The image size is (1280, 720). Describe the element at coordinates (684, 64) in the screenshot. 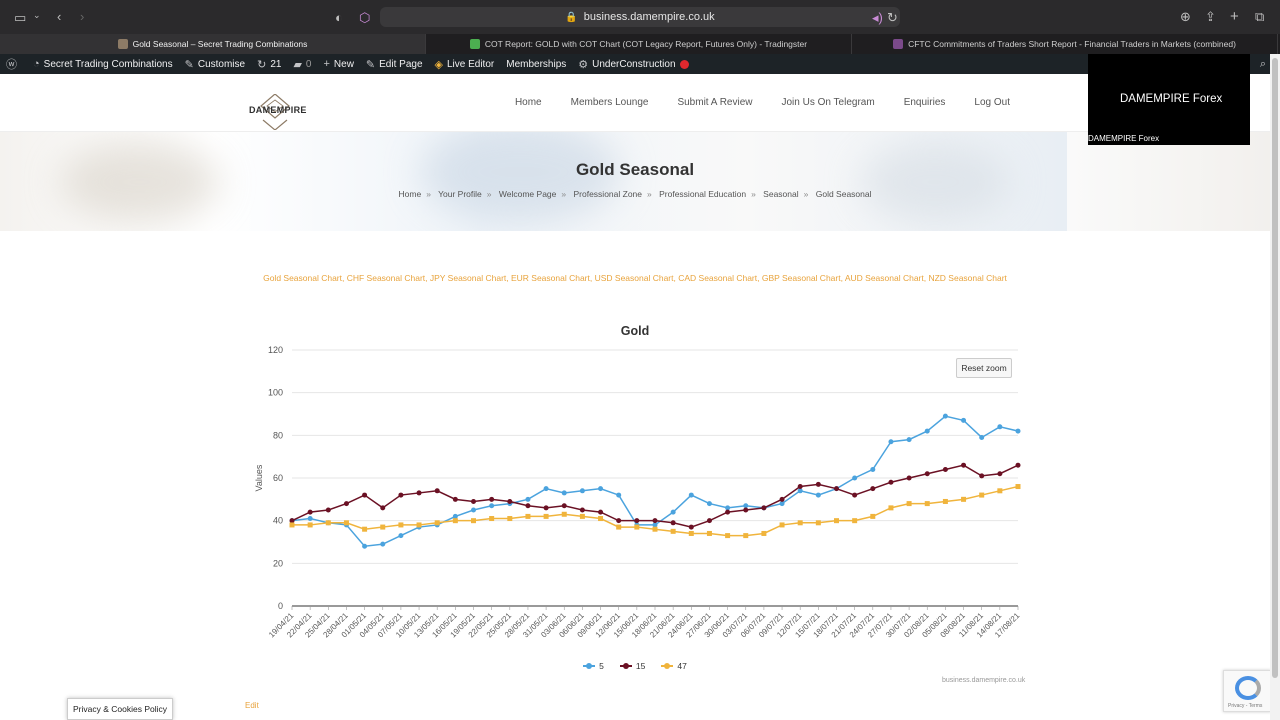

I see `status-dot-icon` at that location.